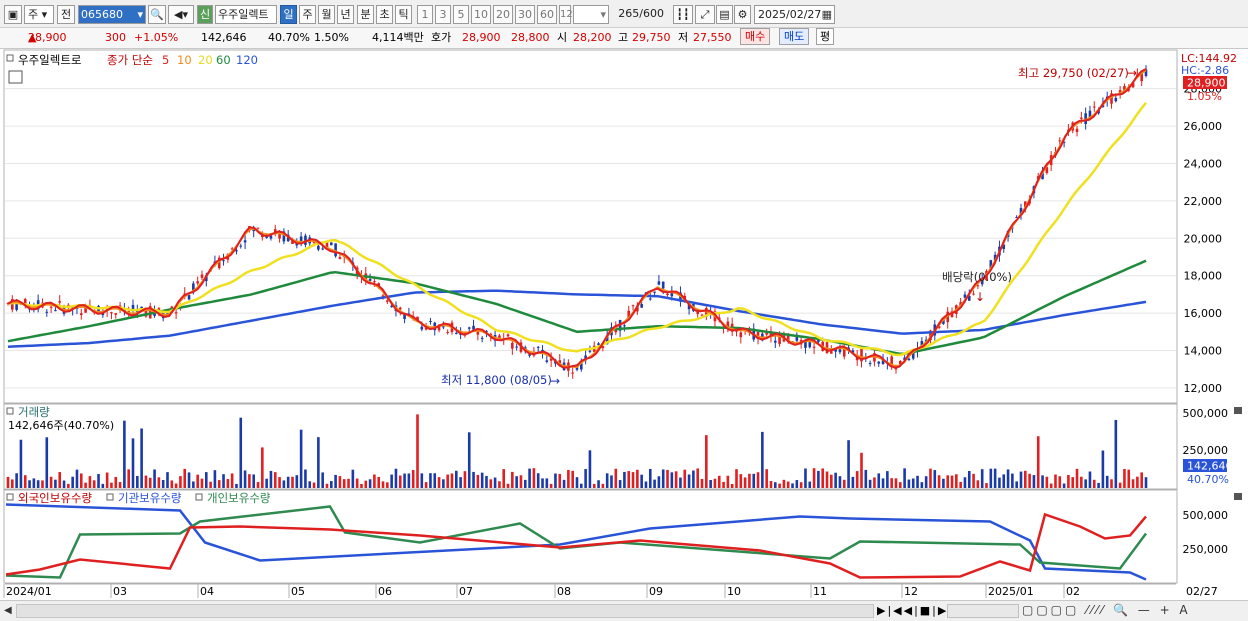  I want to click on volume-panel-close-icon, so click(1238, 410).